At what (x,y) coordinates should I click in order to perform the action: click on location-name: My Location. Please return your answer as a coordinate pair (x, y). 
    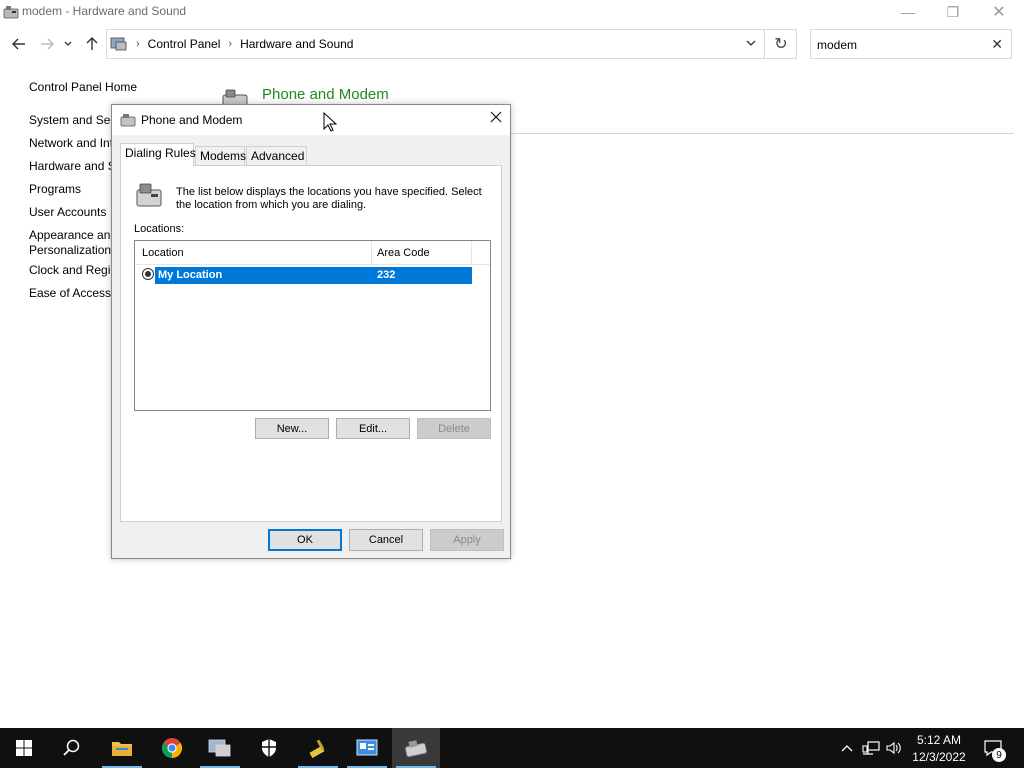
    Looking at the image, I should click on (190, 275).